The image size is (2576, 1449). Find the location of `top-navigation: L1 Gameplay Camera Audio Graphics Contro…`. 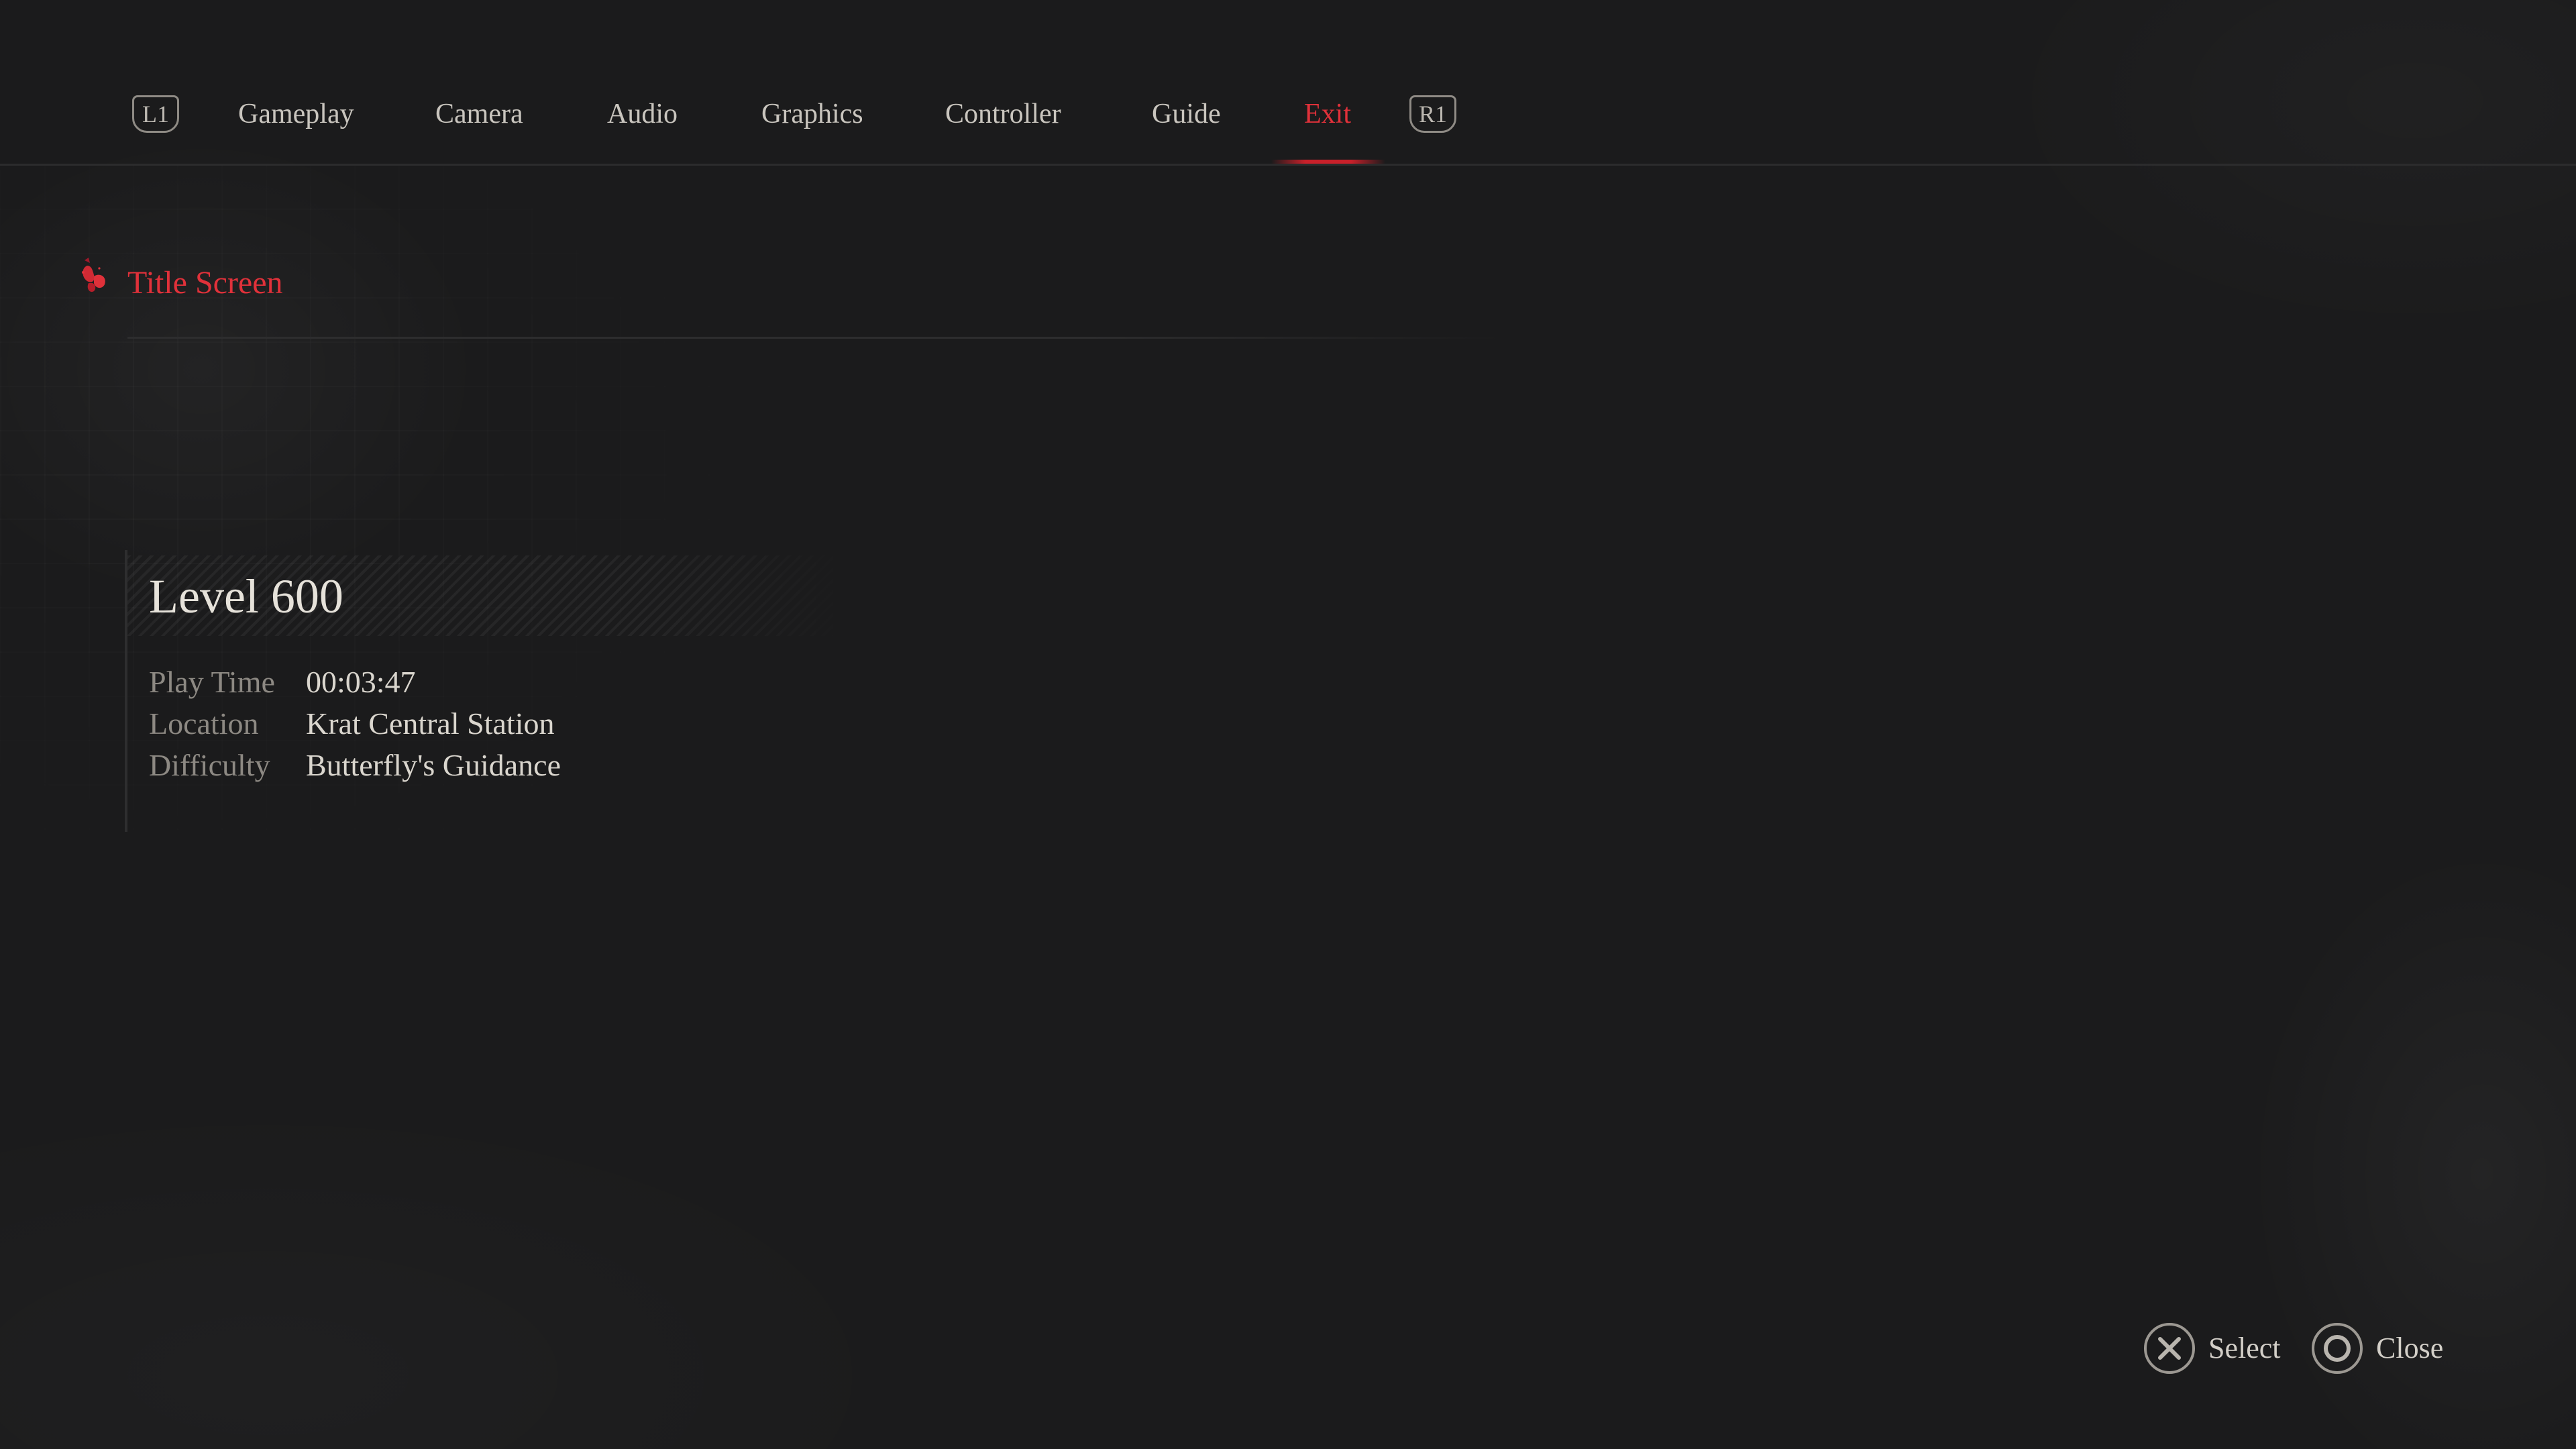

top-navigation: L1 Gameplay Camera Audio Graphics Contro… is located at coordinates (1288, 83).